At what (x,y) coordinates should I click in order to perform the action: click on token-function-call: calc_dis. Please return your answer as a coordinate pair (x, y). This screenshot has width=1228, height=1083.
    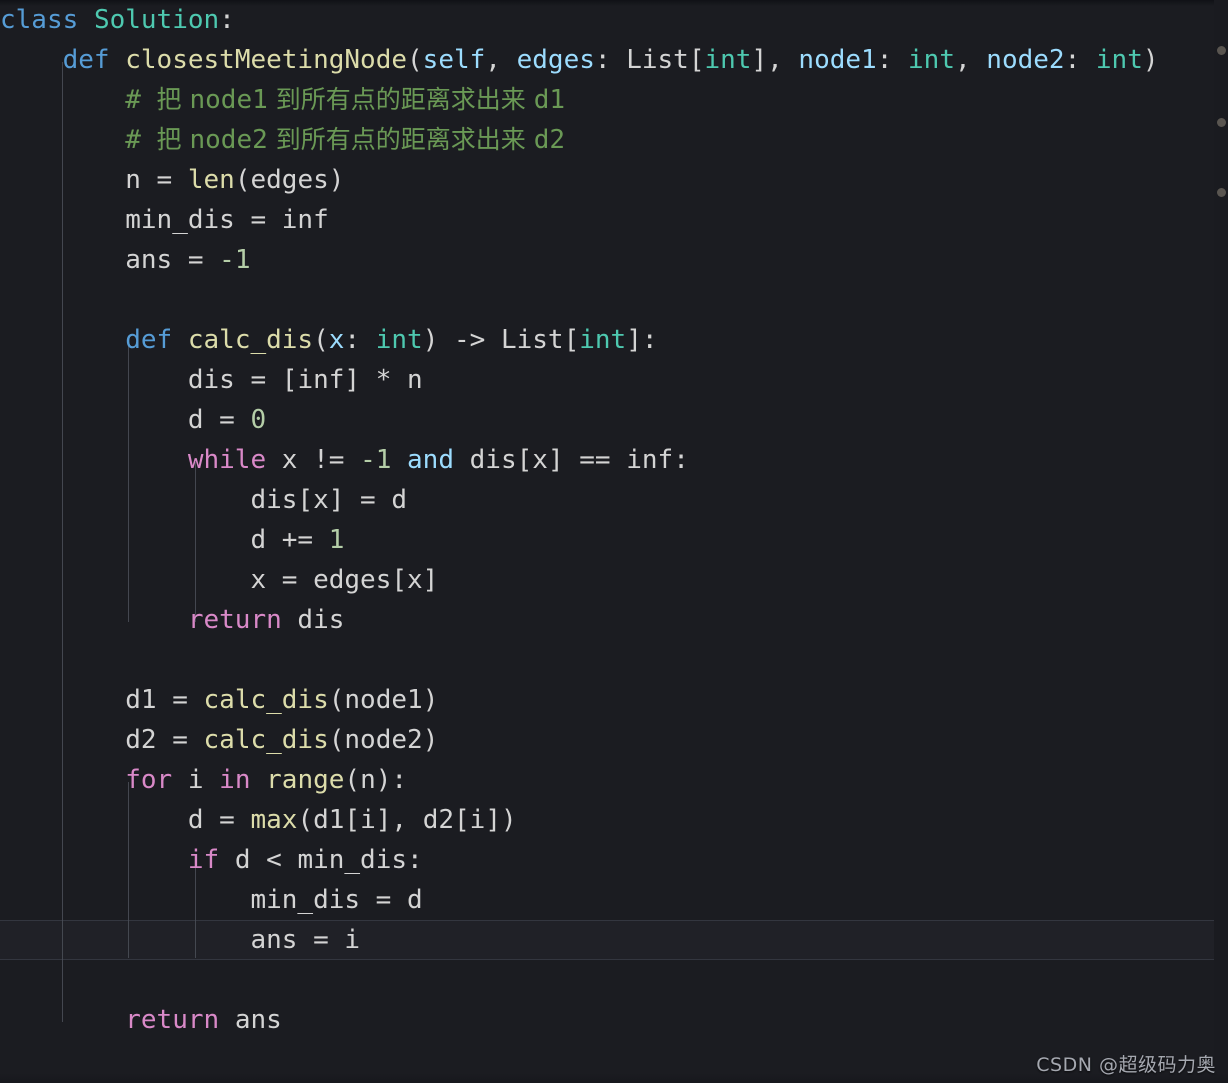
    Looking at the image, I should click on (266, 740).